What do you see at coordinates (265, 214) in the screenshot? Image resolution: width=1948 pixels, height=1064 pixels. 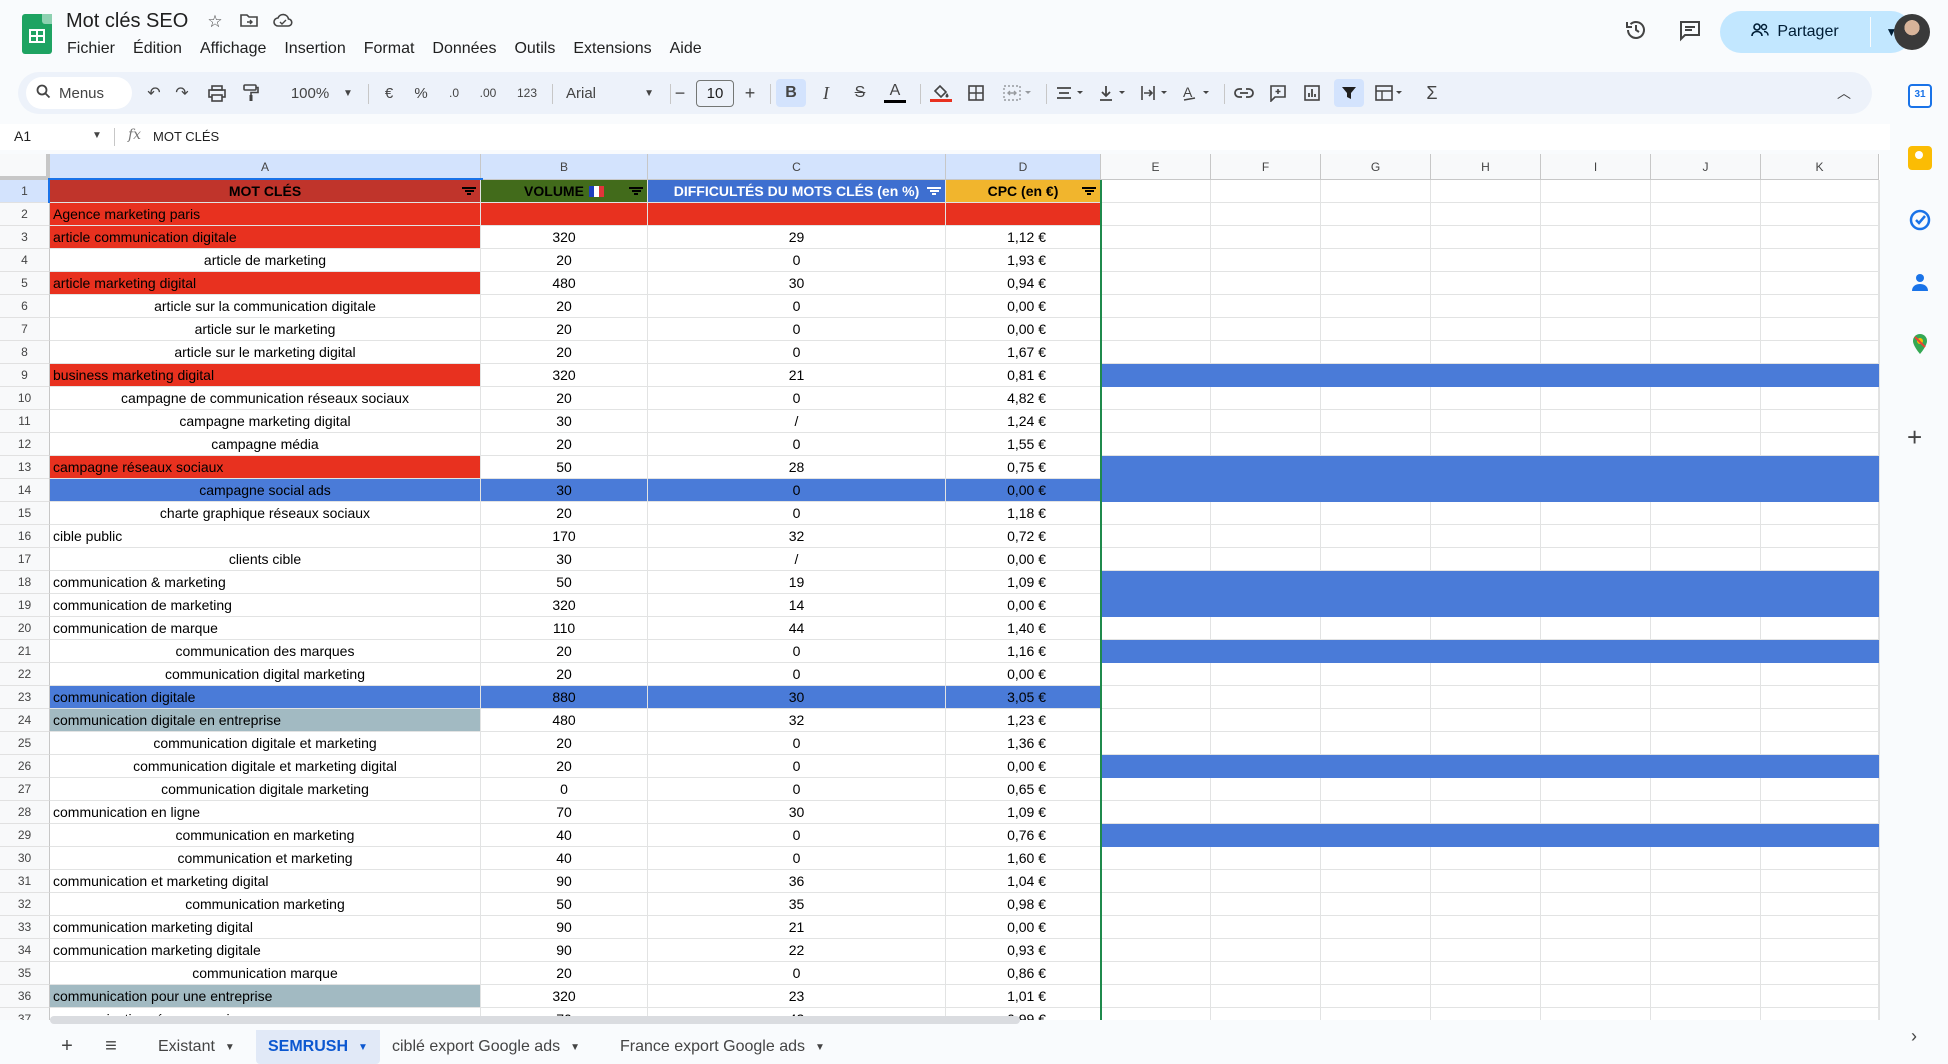 I see `cell-a: Agence marketing paris` at bounding box center [265, 214].